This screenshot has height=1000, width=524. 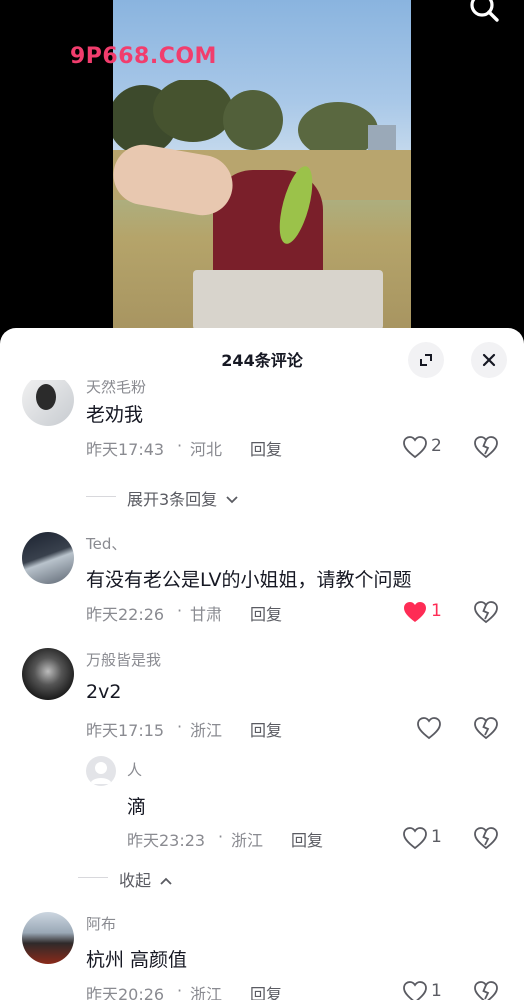 What do you see at coordinates (166, 881) in the screenshot?
I see `chevron-up-icon` at bounding box center [166, 881].